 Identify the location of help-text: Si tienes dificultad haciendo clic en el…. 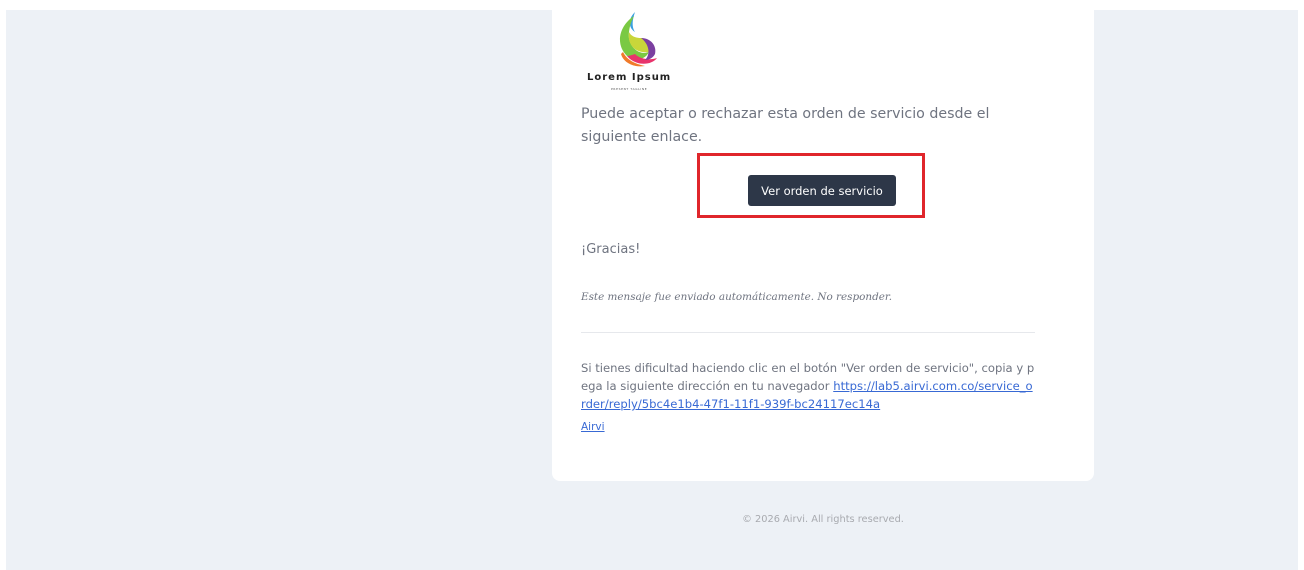
(809, 386).